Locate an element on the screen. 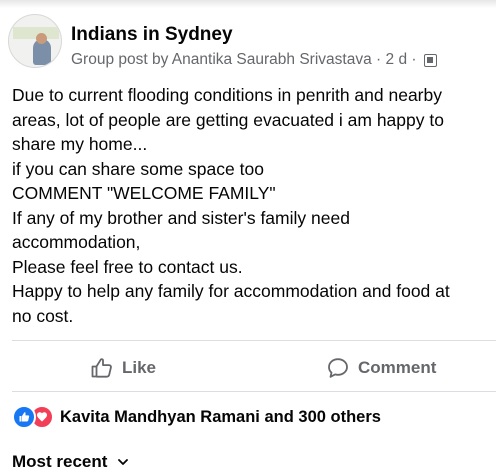 Image resolution: width=496 pixels, height=472 pixels. top-edge-shadow is located at coordinates (248, 4).